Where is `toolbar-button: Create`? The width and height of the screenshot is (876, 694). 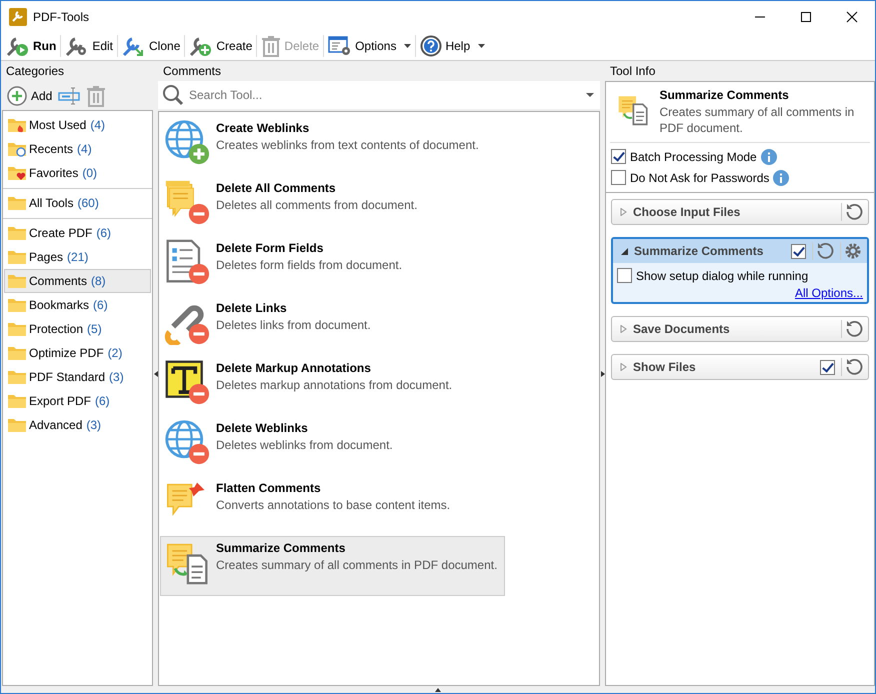 toolbar-button: Create is located at coordinates (220, 46).